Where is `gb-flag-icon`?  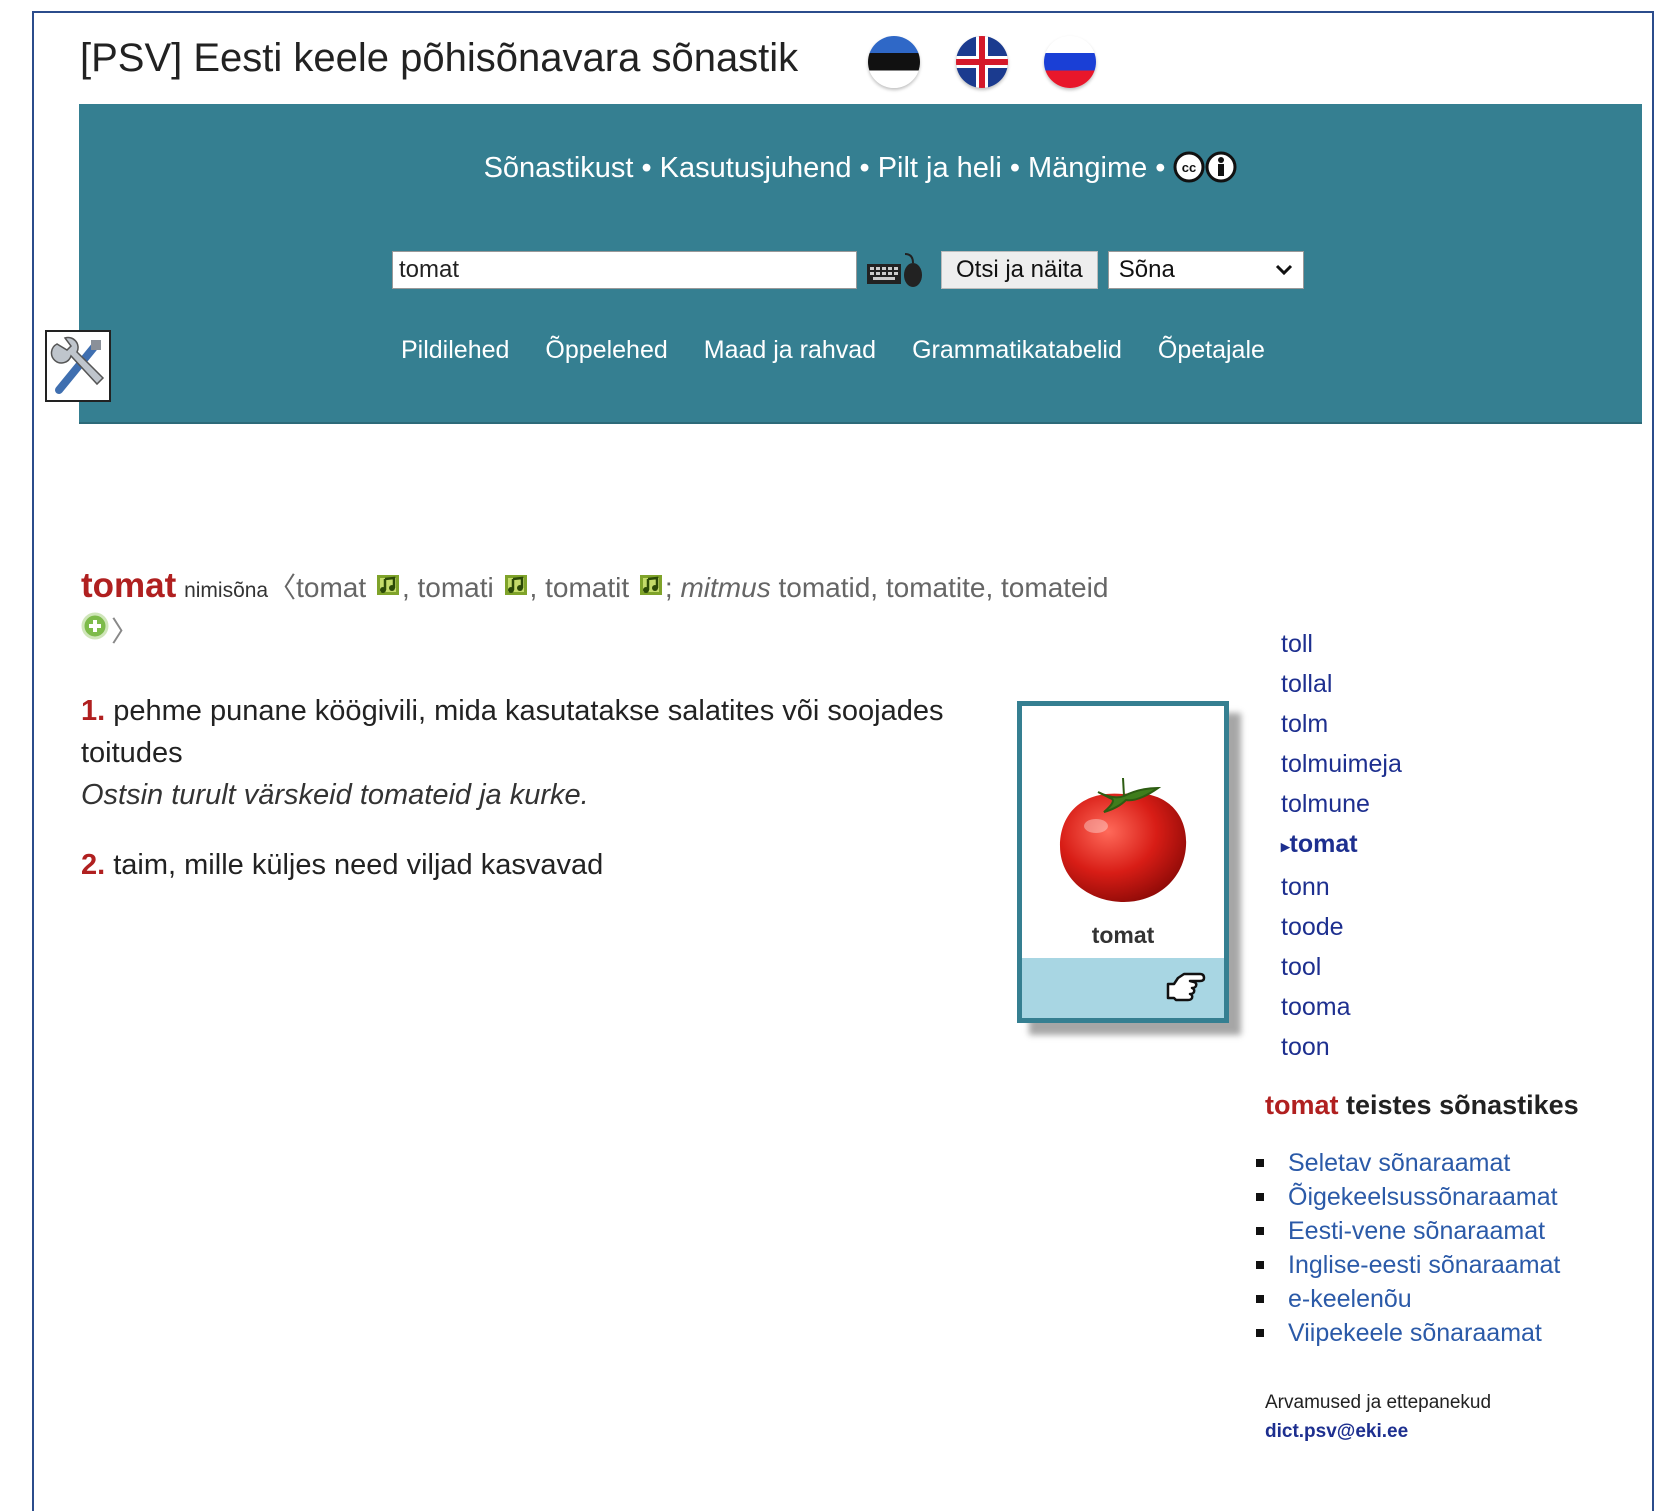 gb-flag-icon is located at coordinates (982, 62).